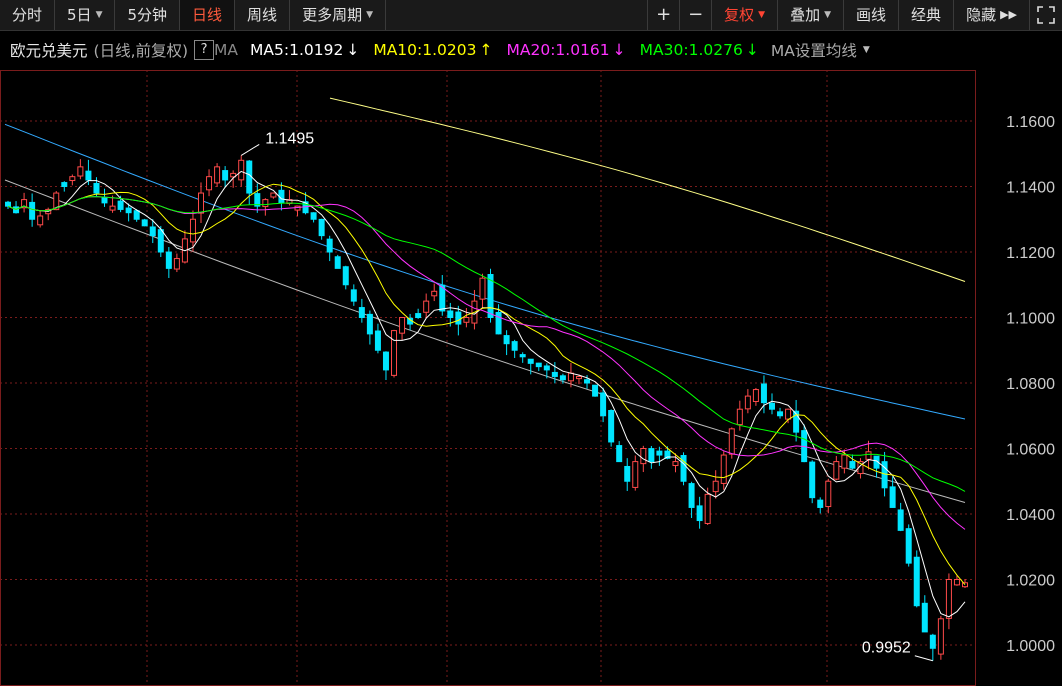  I want to click on price-tick-label: 1.0800, so click(1030, 384).